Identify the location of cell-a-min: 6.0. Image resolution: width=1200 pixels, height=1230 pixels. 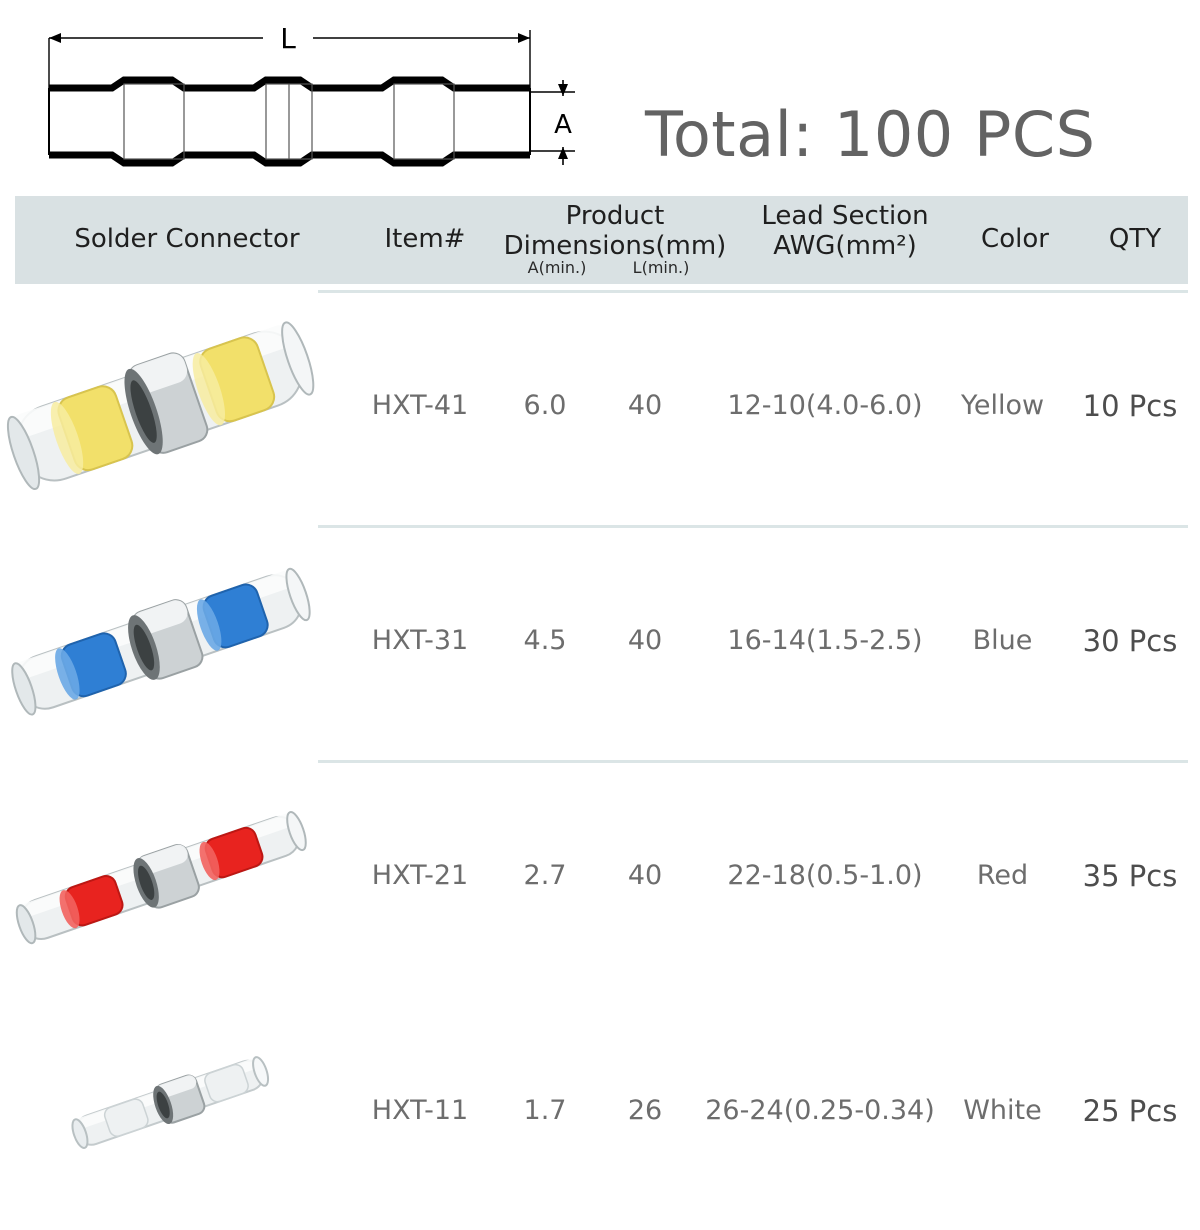
(545, 405).